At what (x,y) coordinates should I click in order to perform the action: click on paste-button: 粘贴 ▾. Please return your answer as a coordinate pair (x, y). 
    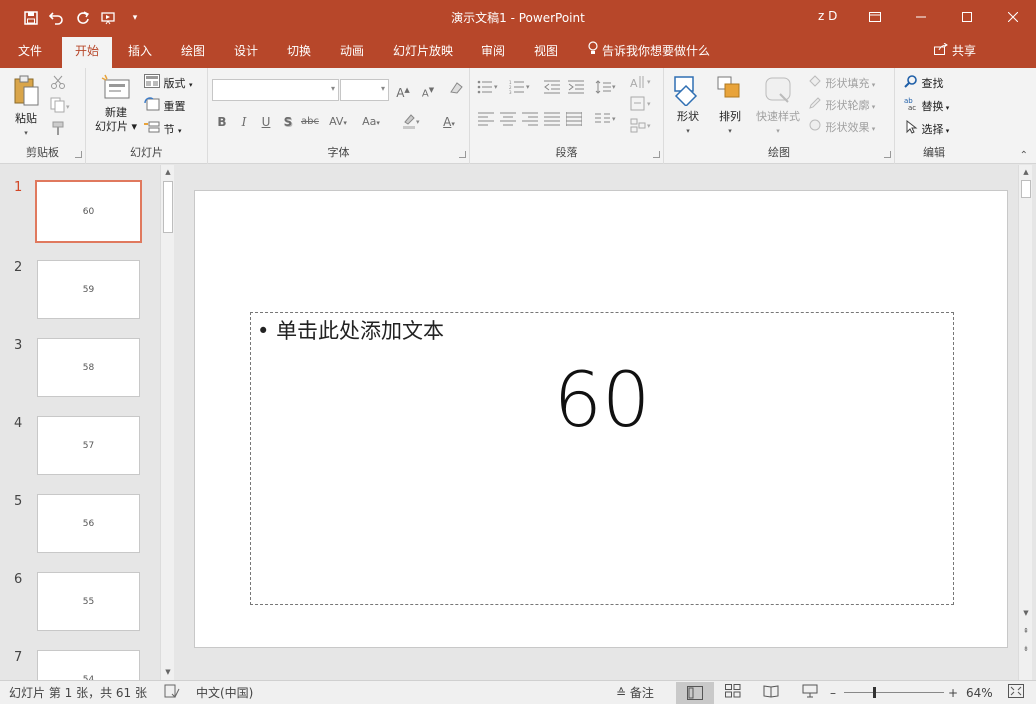
    Looking at the image, I should click on (26, 107).